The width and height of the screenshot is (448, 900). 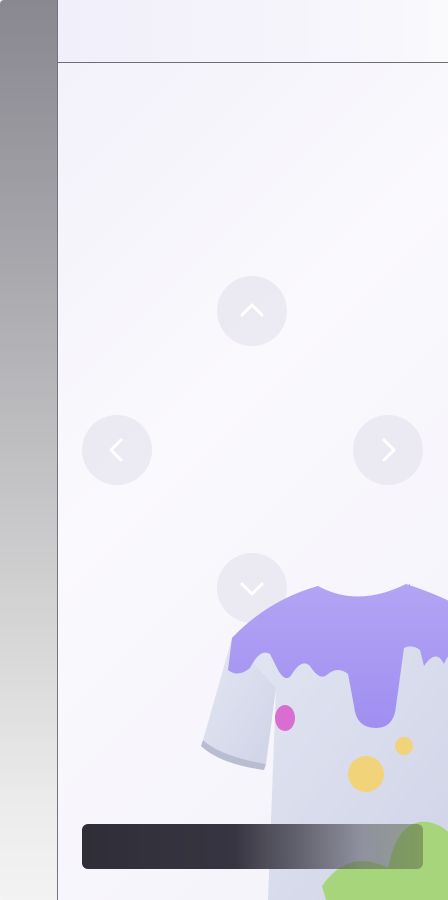 I want to click on nav-up-button, so click(x=252, y=311).